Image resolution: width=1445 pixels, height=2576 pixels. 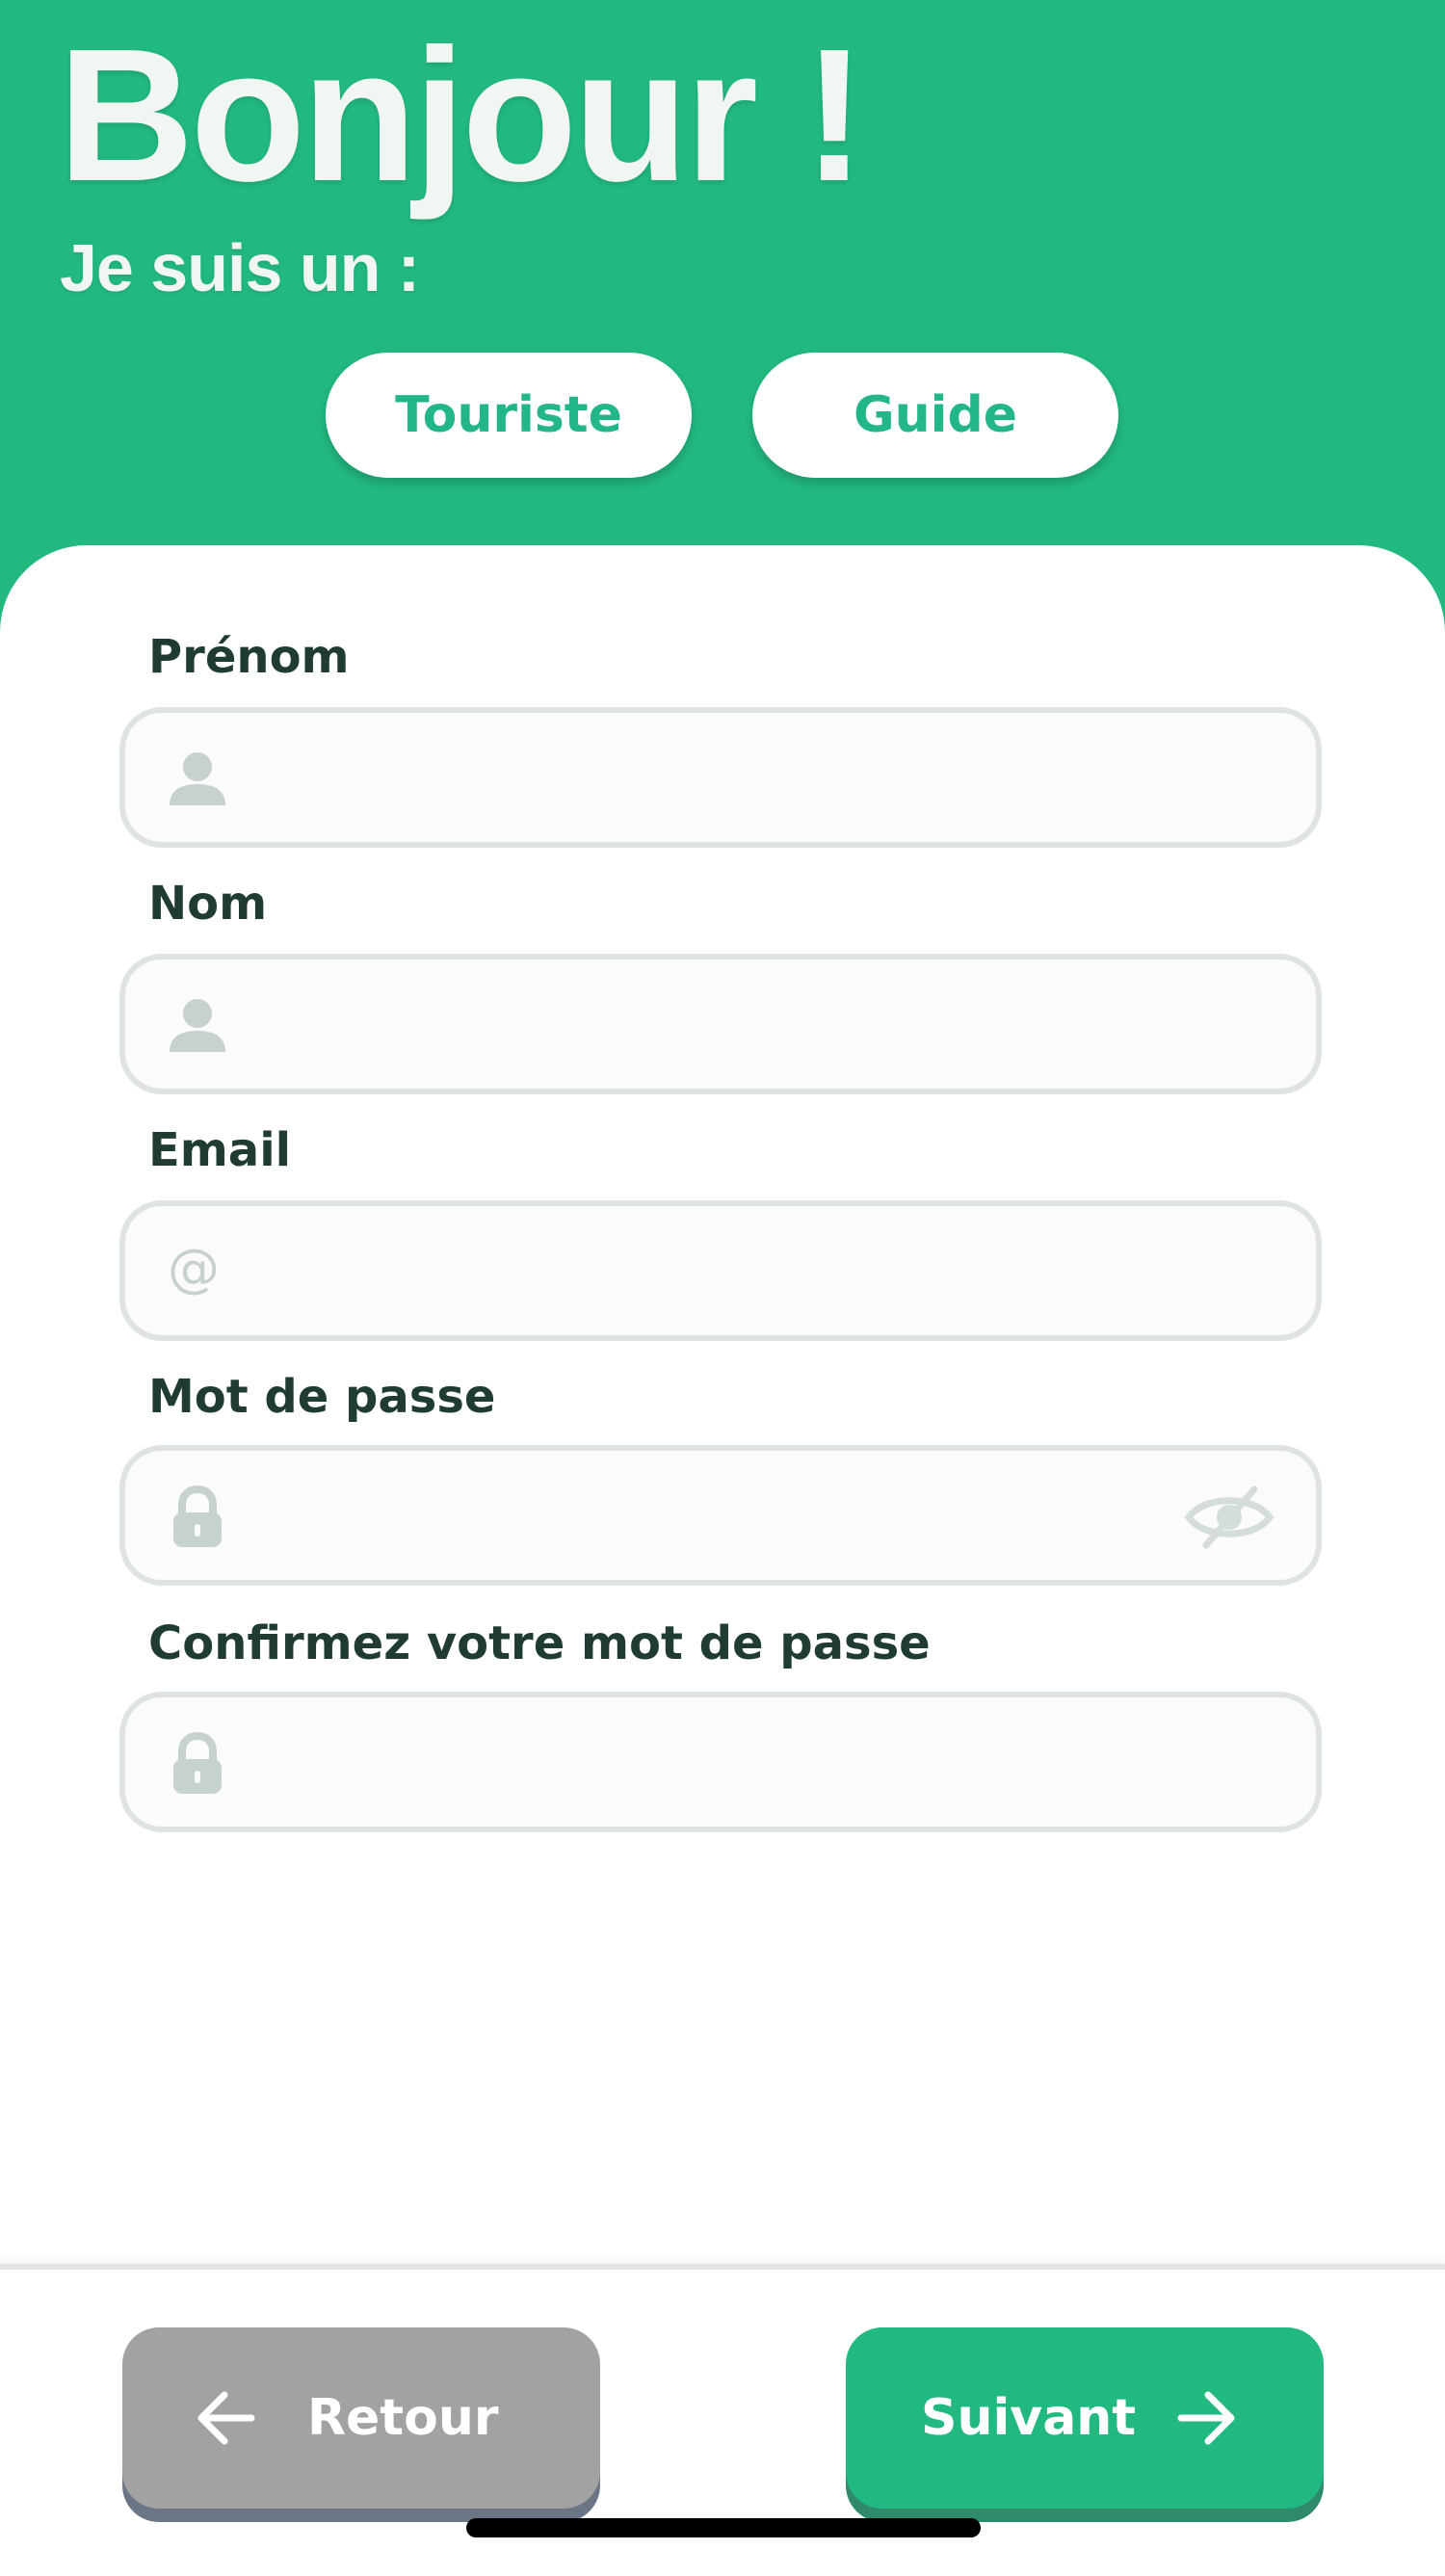 I want to click on email-field: @, so click(x=720, y=1270).